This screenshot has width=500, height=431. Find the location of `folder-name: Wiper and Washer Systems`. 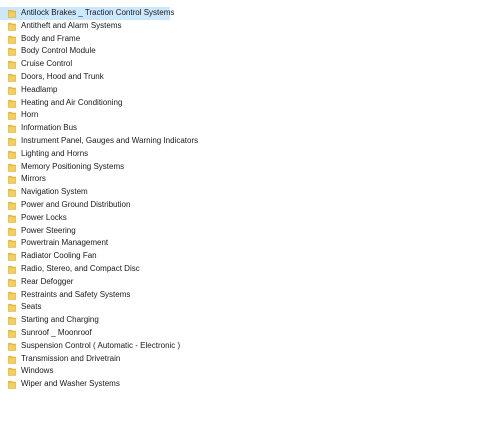

folder-name: Wiper and Washer Systems is located at coordinates (70, 384).